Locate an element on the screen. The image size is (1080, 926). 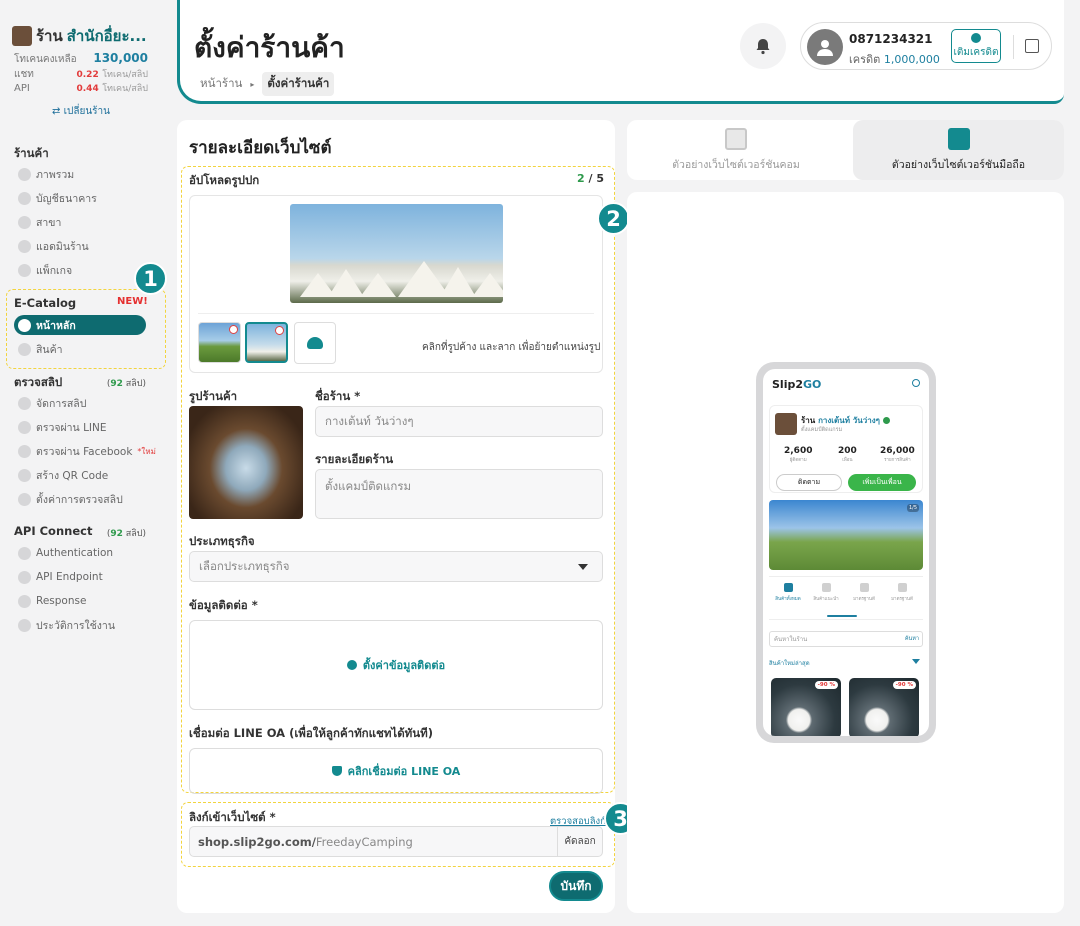
user-phone: 0871234321 is located at coordinates (891, 39).